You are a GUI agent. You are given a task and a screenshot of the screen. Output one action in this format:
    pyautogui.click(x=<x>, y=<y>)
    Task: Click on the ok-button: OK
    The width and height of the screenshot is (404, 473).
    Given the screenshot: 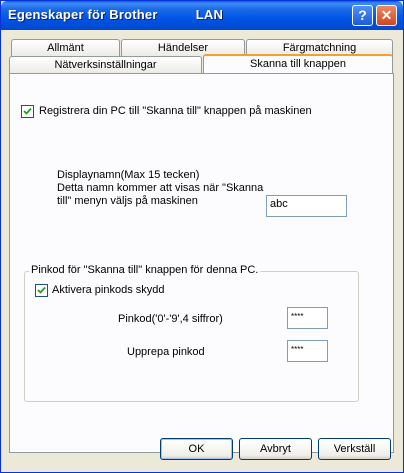 What is the action you would take?
    pyautogui.click(x=196, y=449)
    